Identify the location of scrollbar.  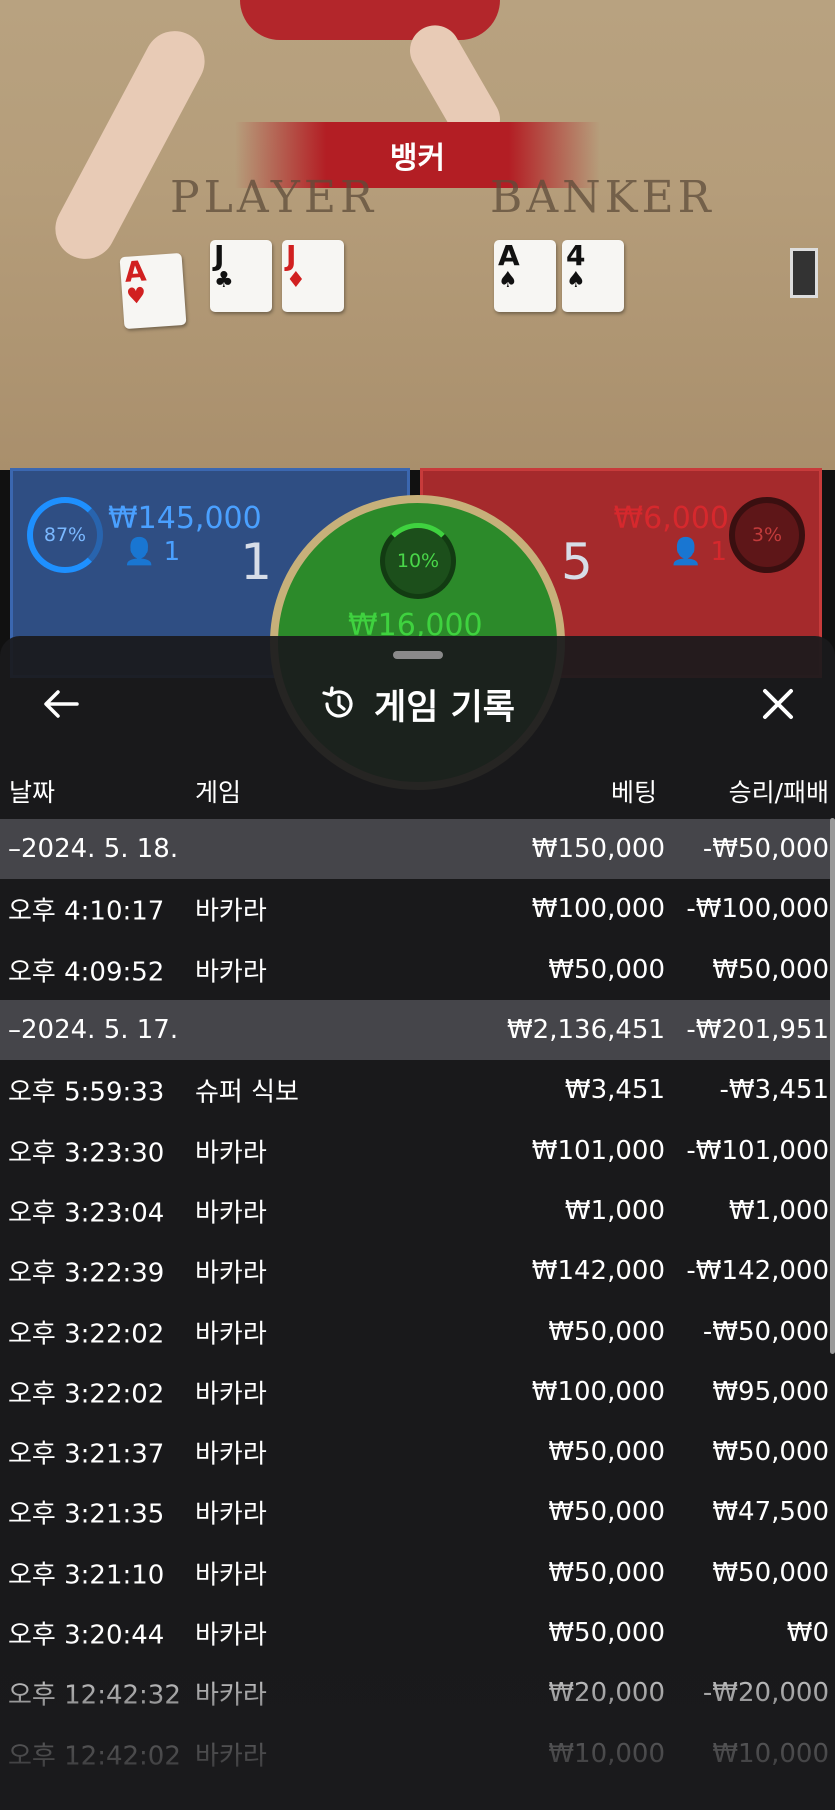
(832, 1086).